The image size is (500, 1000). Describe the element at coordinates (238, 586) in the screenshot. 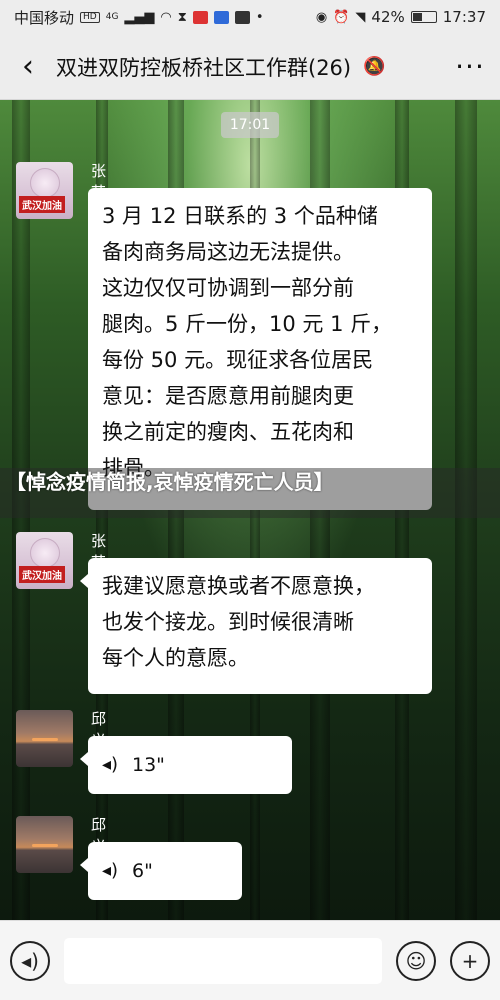

I see `message-line: 我建议愿意换或者不愿意换，` at that location.